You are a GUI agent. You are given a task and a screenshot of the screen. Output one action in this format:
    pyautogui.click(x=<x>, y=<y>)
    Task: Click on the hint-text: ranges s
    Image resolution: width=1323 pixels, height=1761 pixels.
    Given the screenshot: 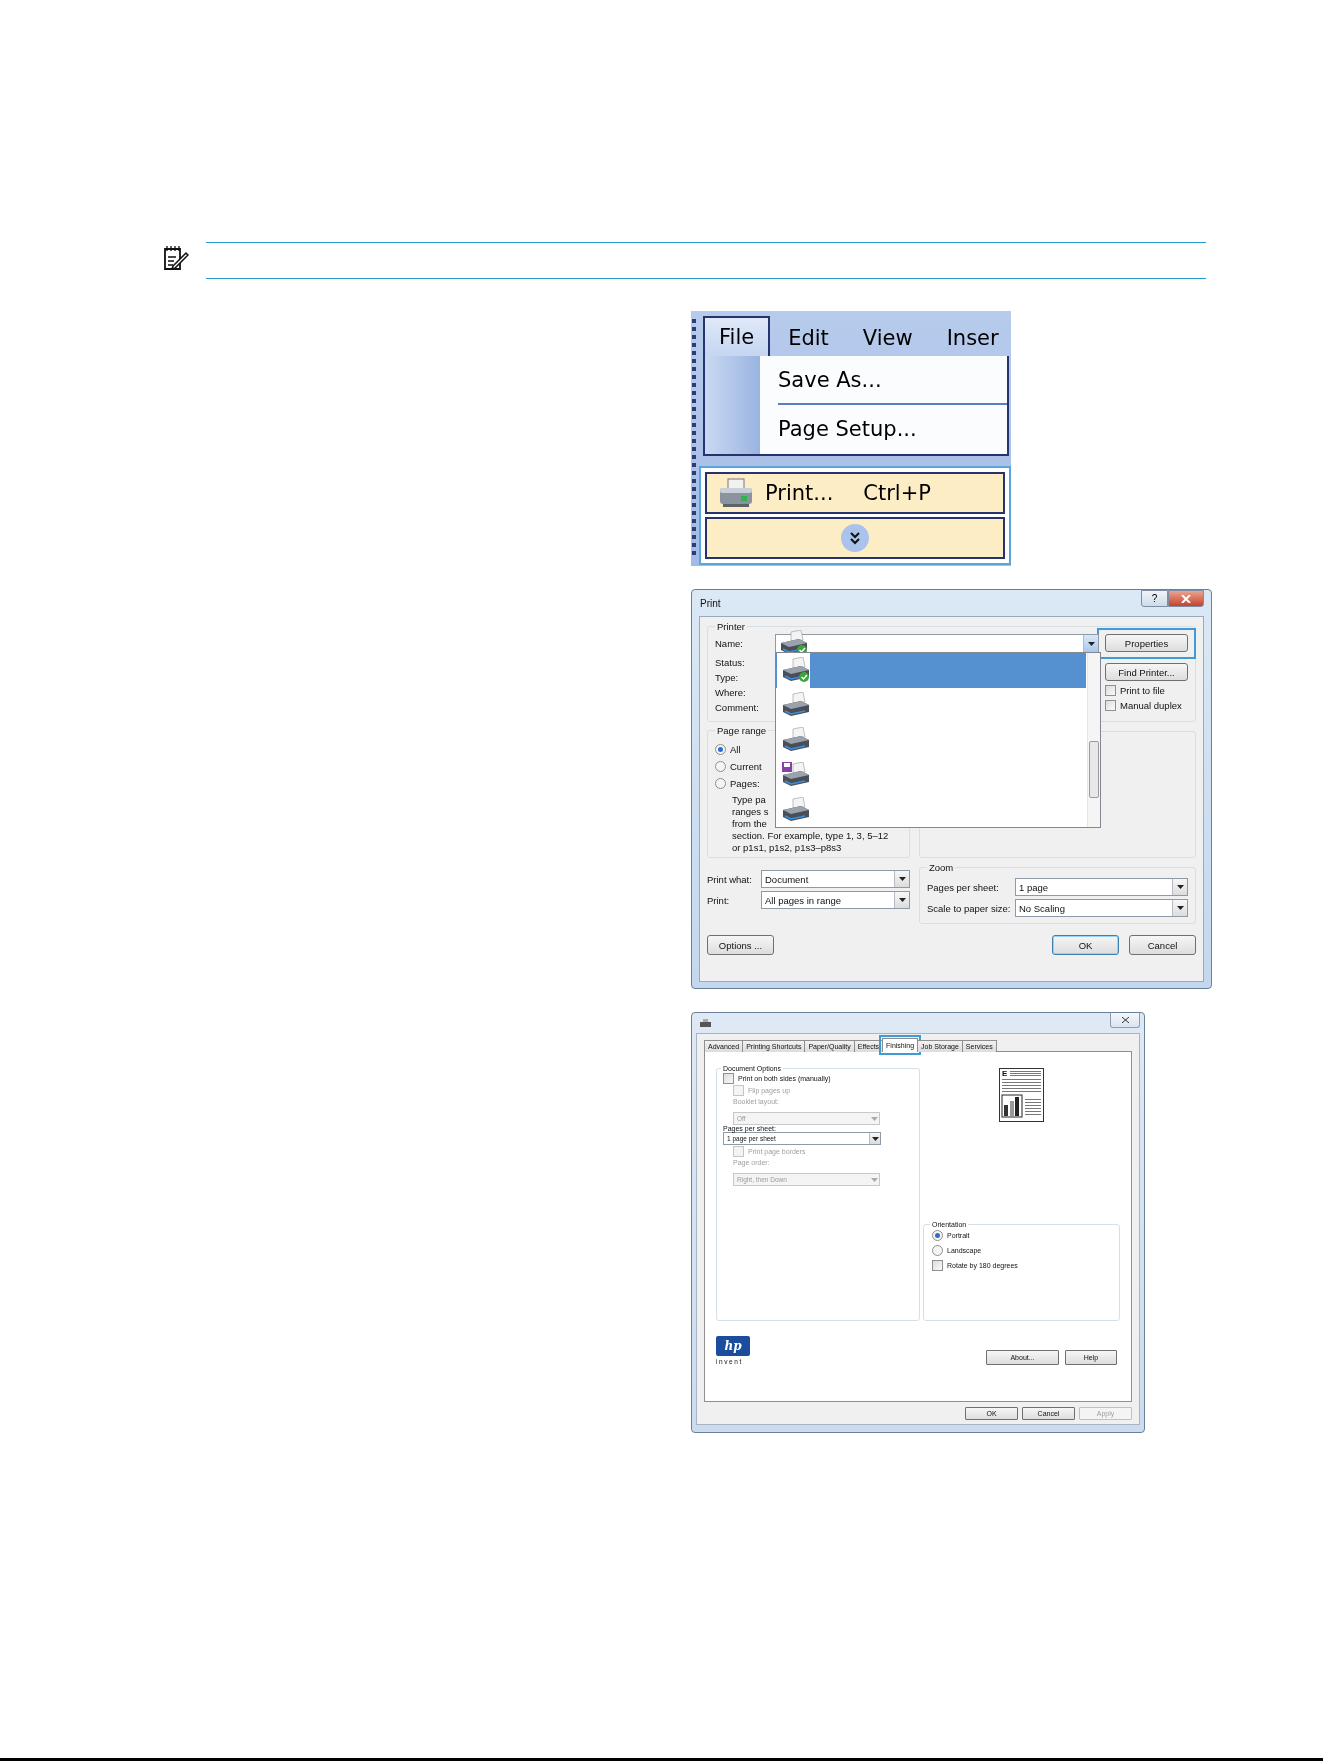 What is the action you would take?
    pyautogui.click(x=751, y=812)
    